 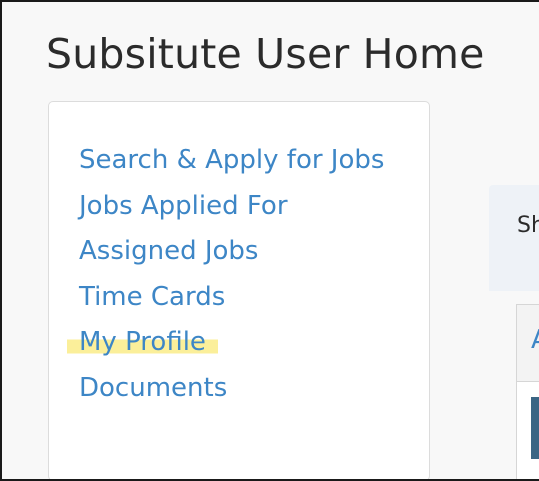 What do you see at coordinates (232, 160) in the screenshot?
I see `sidebar-item-label: Search & Apply for Jobs` at bounding box center [232, 160].